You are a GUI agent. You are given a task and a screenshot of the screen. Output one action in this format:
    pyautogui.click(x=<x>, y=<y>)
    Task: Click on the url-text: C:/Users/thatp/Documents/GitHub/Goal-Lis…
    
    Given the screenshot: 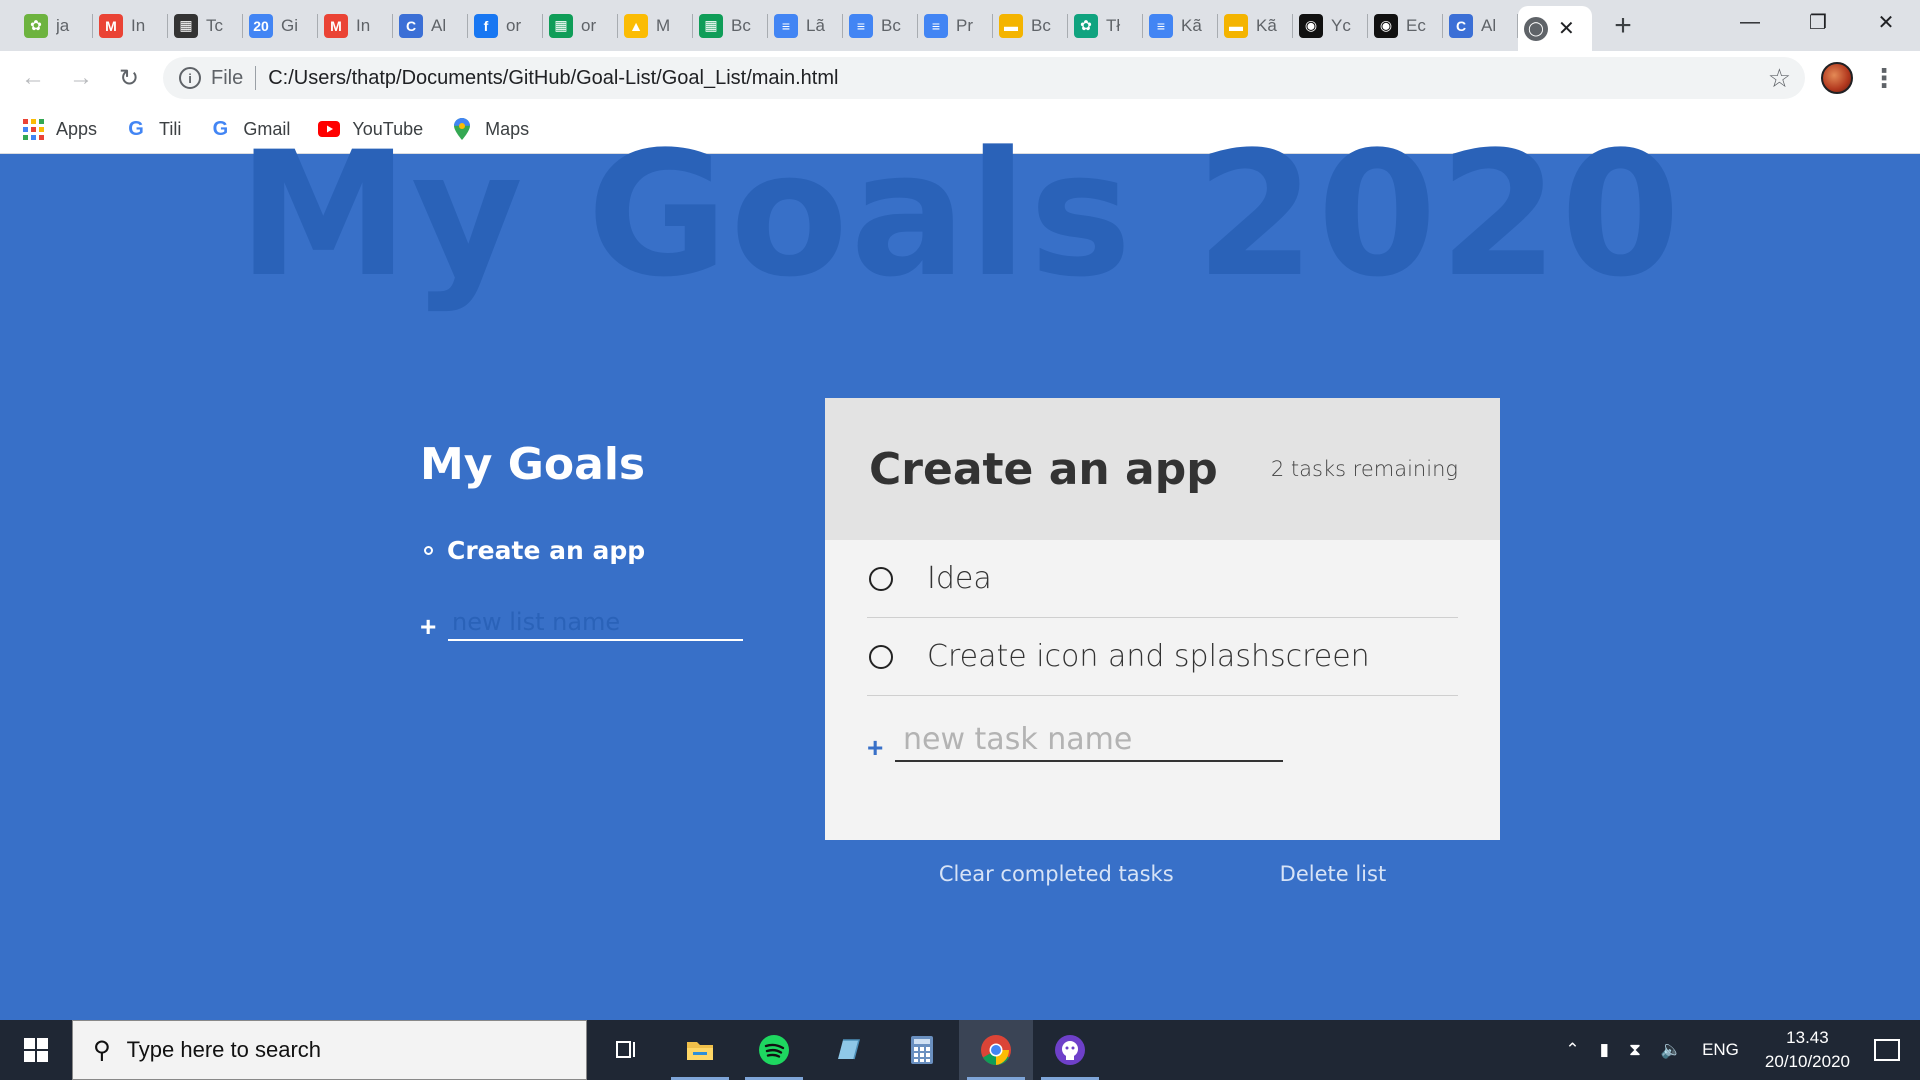 What is the action you would take?
    pyautogui.click(x=1017, y=78)
    